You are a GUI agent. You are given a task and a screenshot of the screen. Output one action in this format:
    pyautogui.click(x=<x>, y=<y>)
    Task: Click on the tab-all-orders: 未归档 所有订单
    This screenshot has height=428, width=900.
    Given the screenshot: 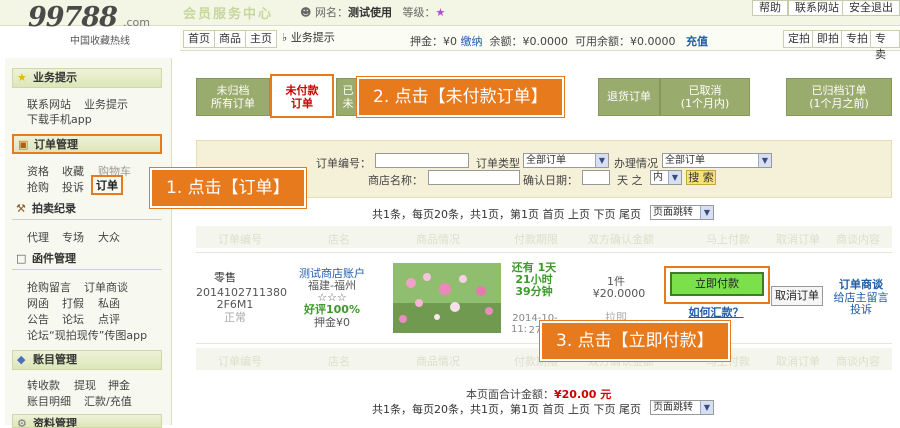 What is the action you would take?
    pyautogui.click(x=233, y=97)
    